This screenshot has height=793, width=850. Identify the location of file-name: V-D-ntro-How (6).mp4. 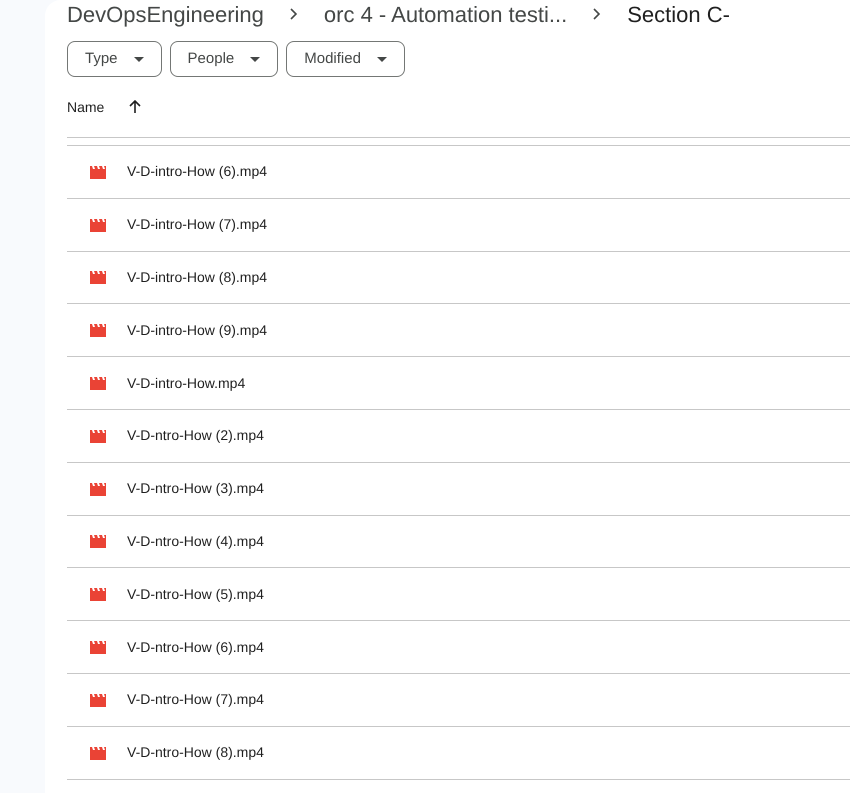
(195, 647).